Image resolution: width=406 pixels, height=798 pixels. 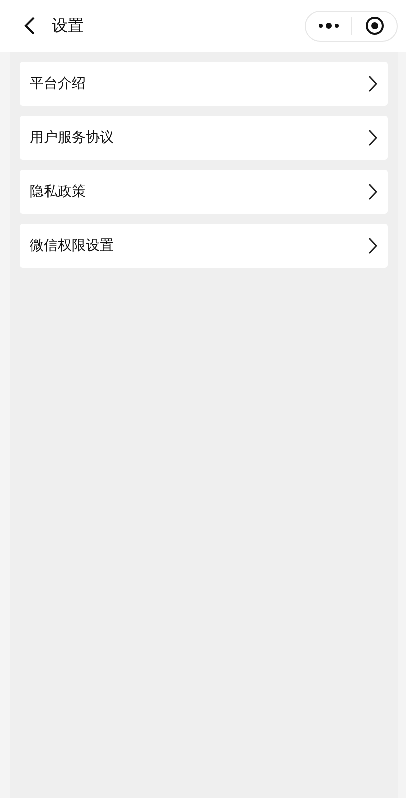 I want to click on chevron-left-icon, so click(x=30, y=26).